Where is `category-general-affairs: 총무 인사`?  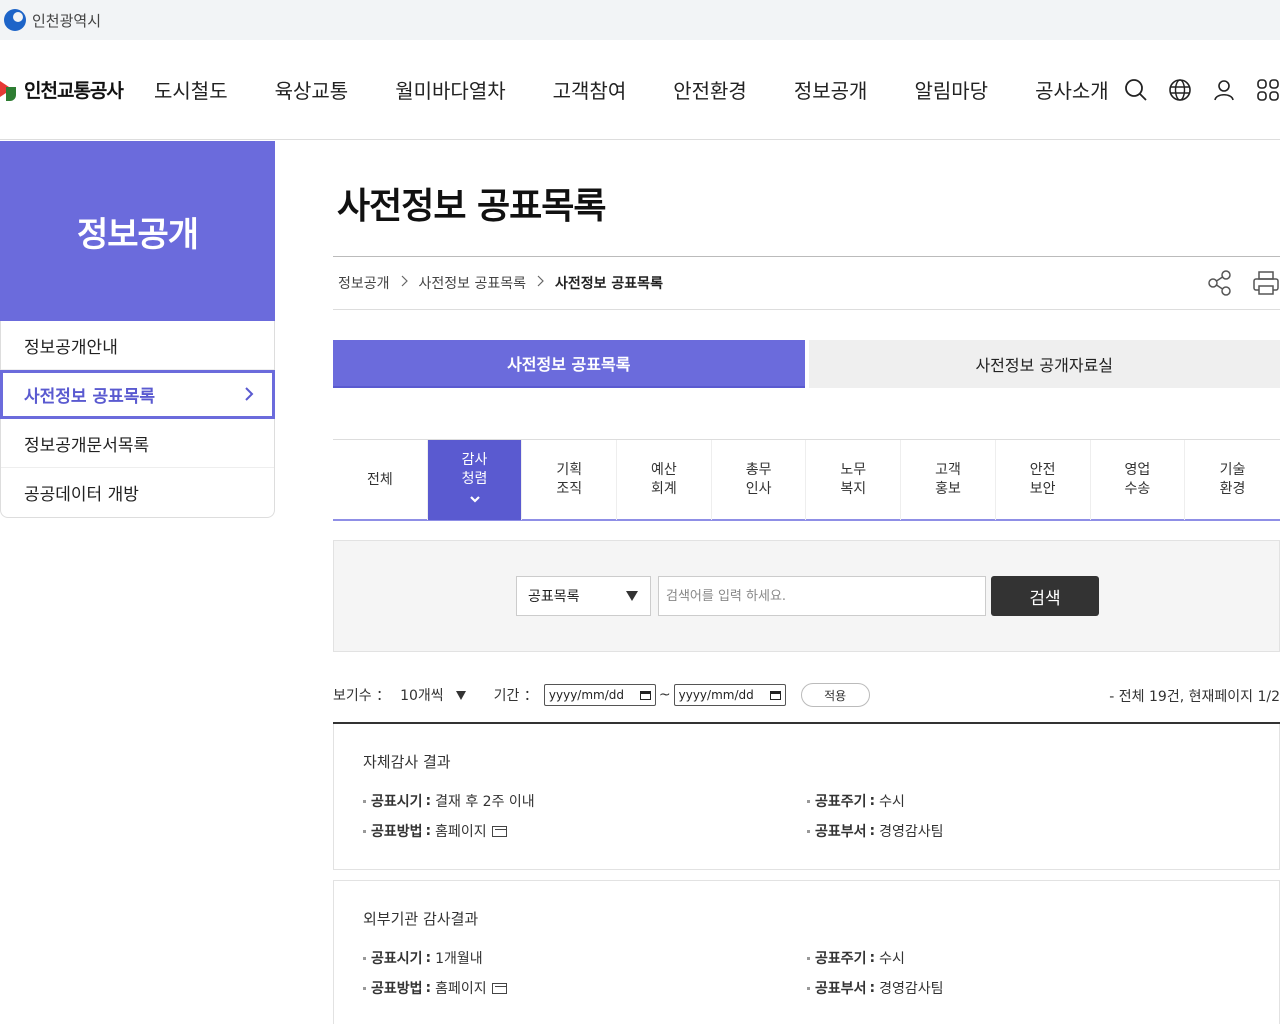 category-general-affairs: 총무 인사 is located at coordinates (759, 480).